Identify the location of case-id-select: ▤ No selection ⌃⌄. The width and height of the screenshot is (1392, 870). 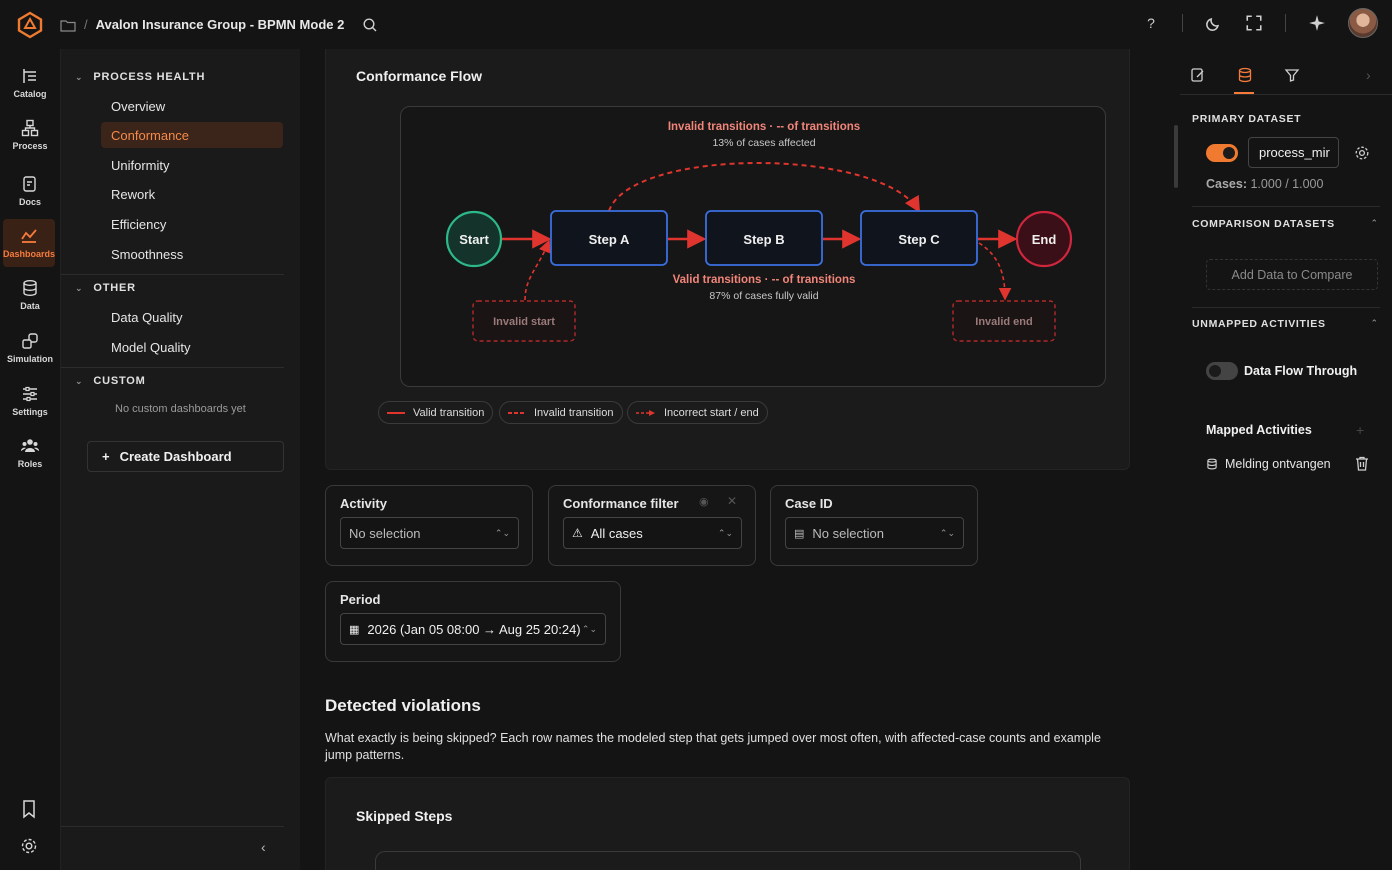
(874, 533).